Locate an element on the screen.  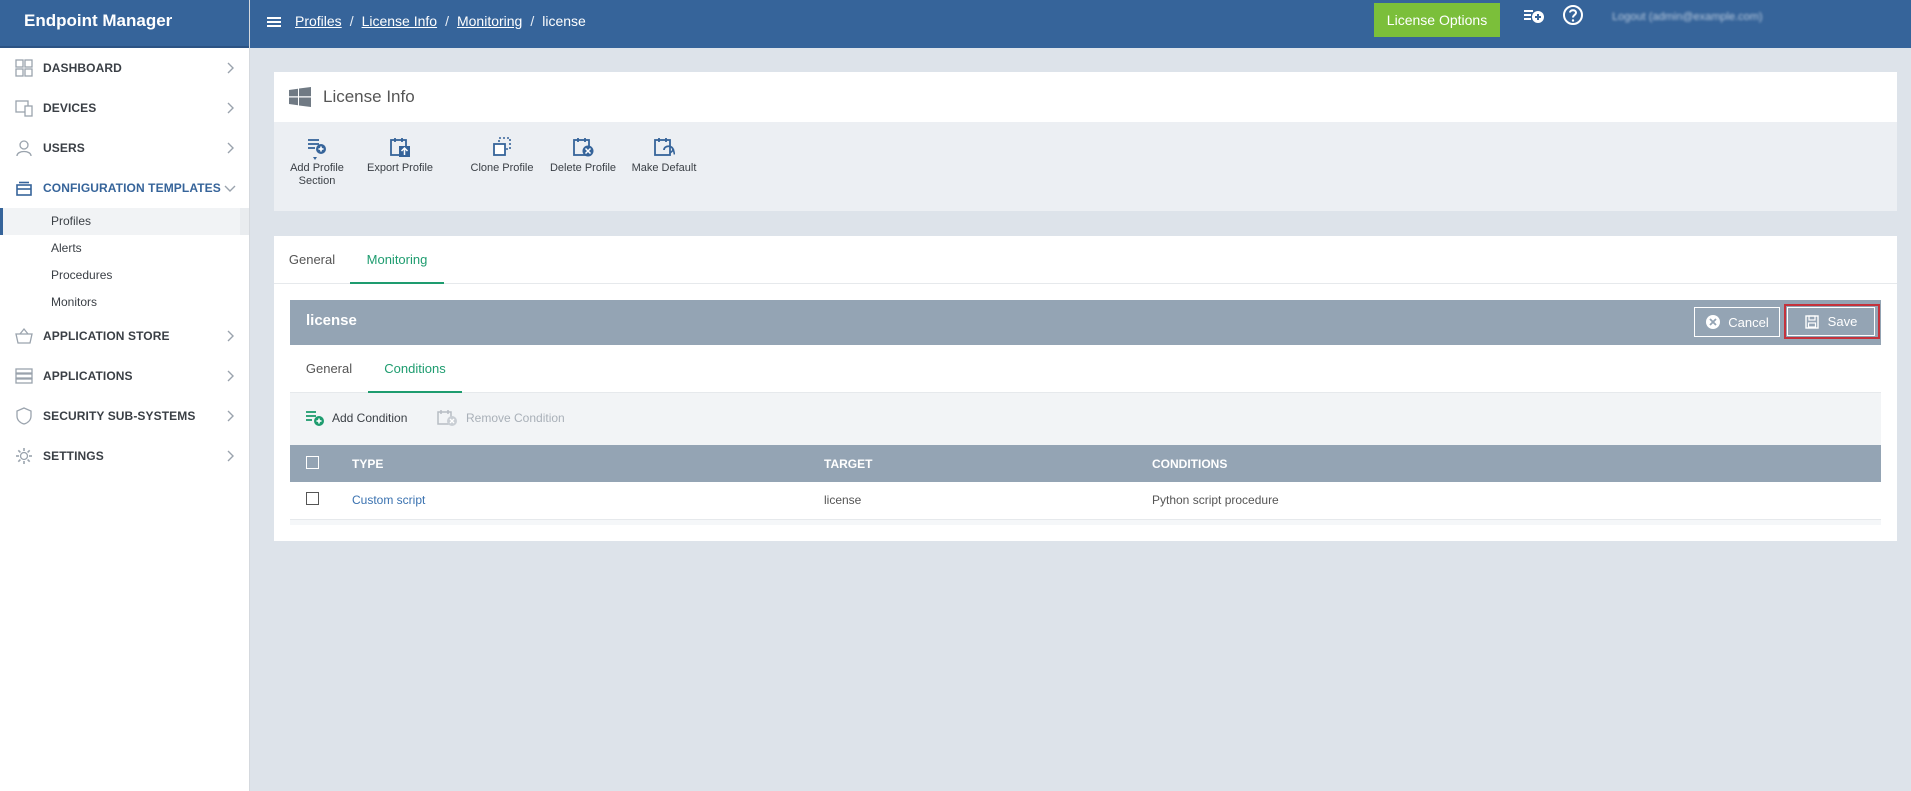
remove-condition-button: Remove Condition is located at coordinates (501, 418).